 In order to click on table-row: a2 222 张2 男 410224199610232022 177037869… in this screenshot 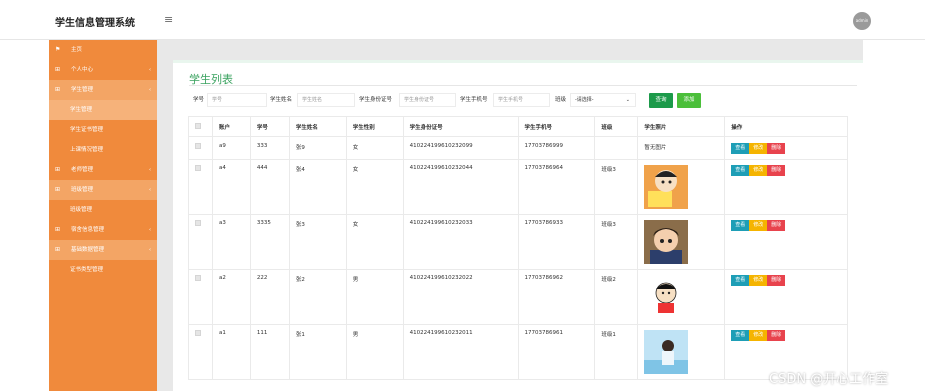, I will do `click(518, 297)`.